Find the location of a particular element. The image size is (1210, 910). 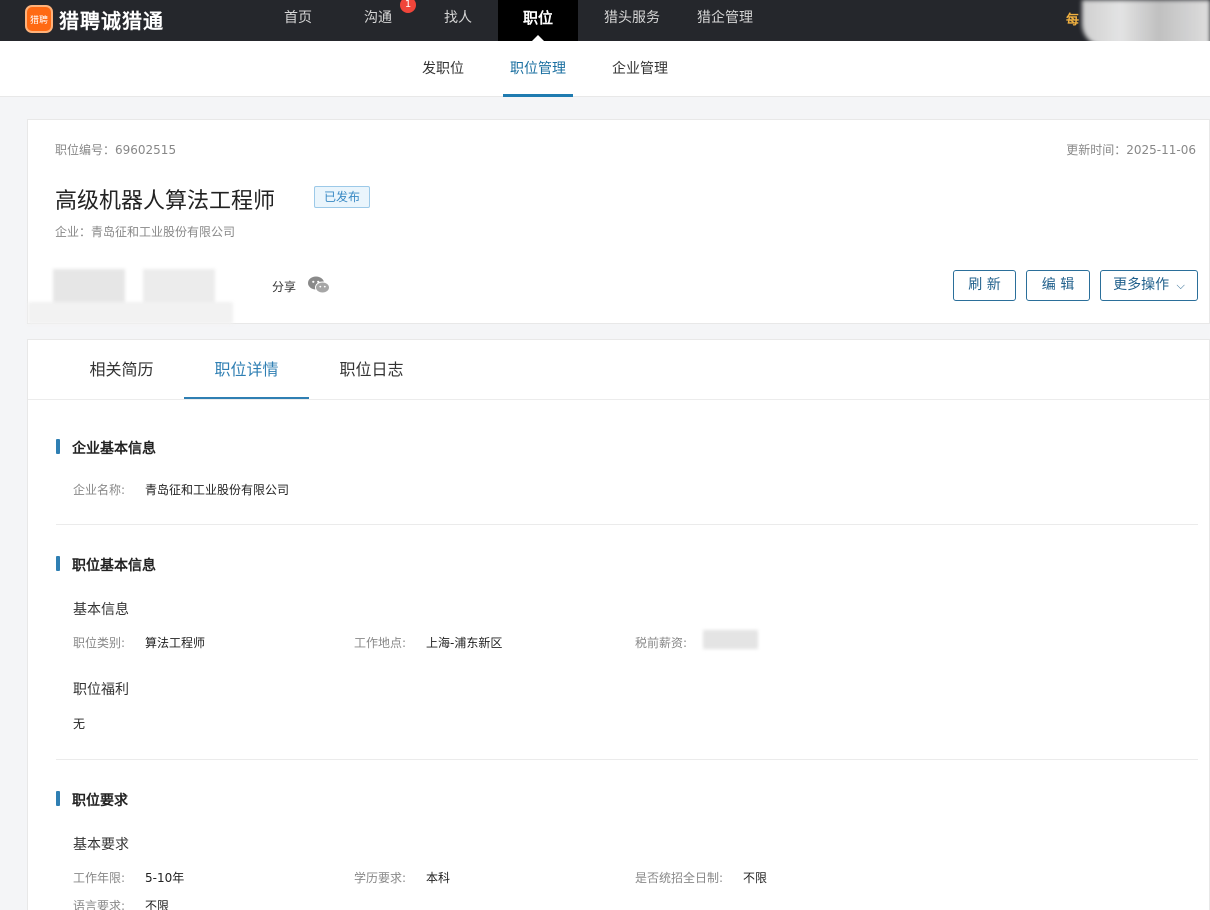

salary-label: 税前薪资: is located at coordinates (661, 643).